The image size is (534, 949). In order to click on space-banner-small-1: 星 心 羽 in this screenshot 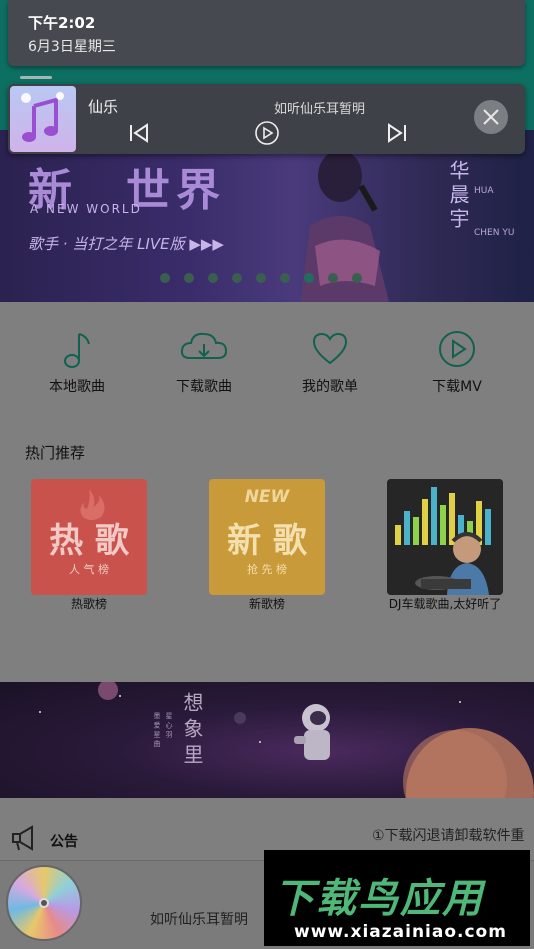, I will do `click(169, 725)`.